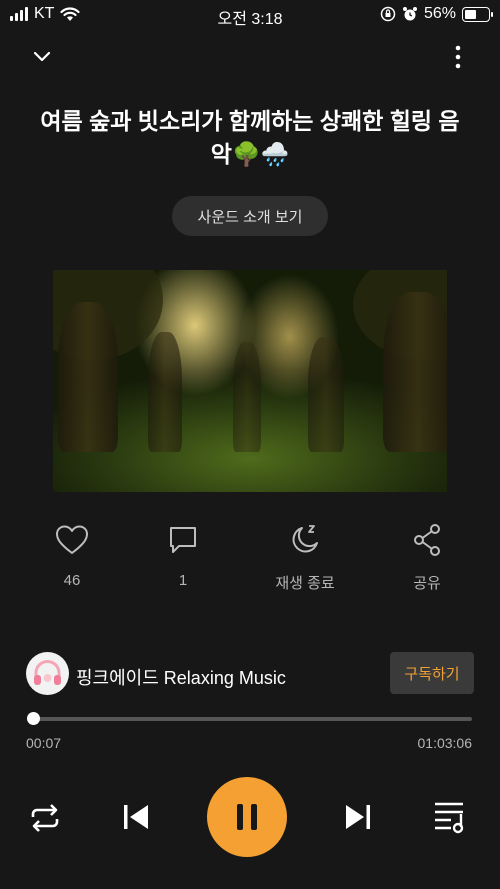  What do you see at coordinates (432, 673) in the screenshot?
I see `subscribe-button: 구독하기` at bounding box center [432, 673].